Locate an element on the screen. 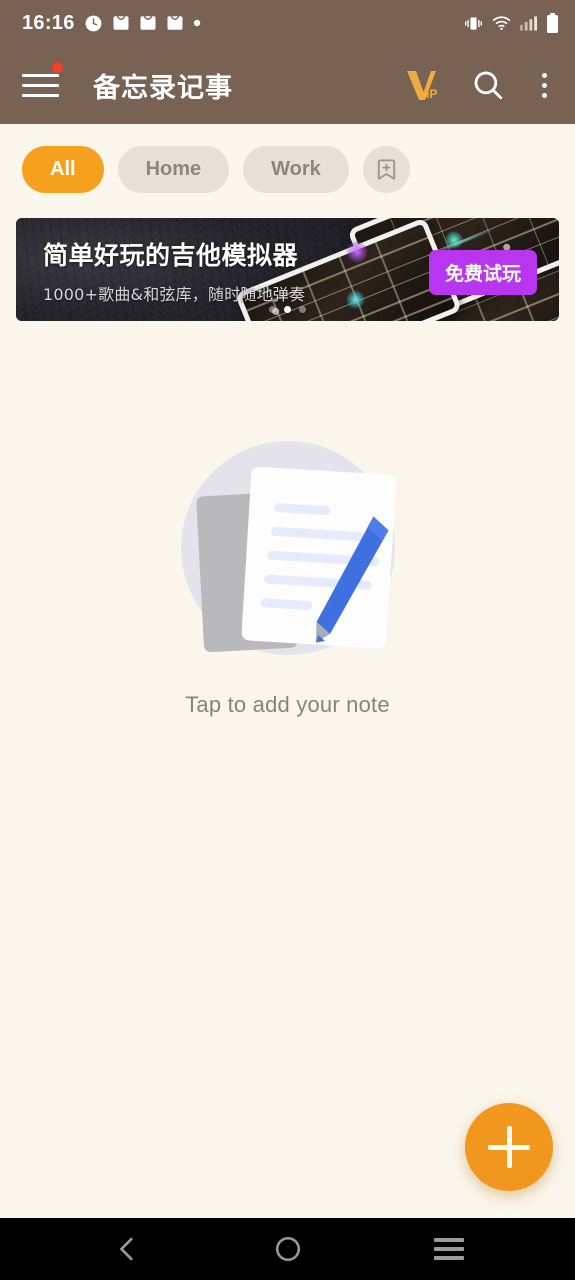 The width and height of the screenshot is (575, 1280). banner-title: 简单好玩的吉他模拟器 is located at coordinates (171, 255).